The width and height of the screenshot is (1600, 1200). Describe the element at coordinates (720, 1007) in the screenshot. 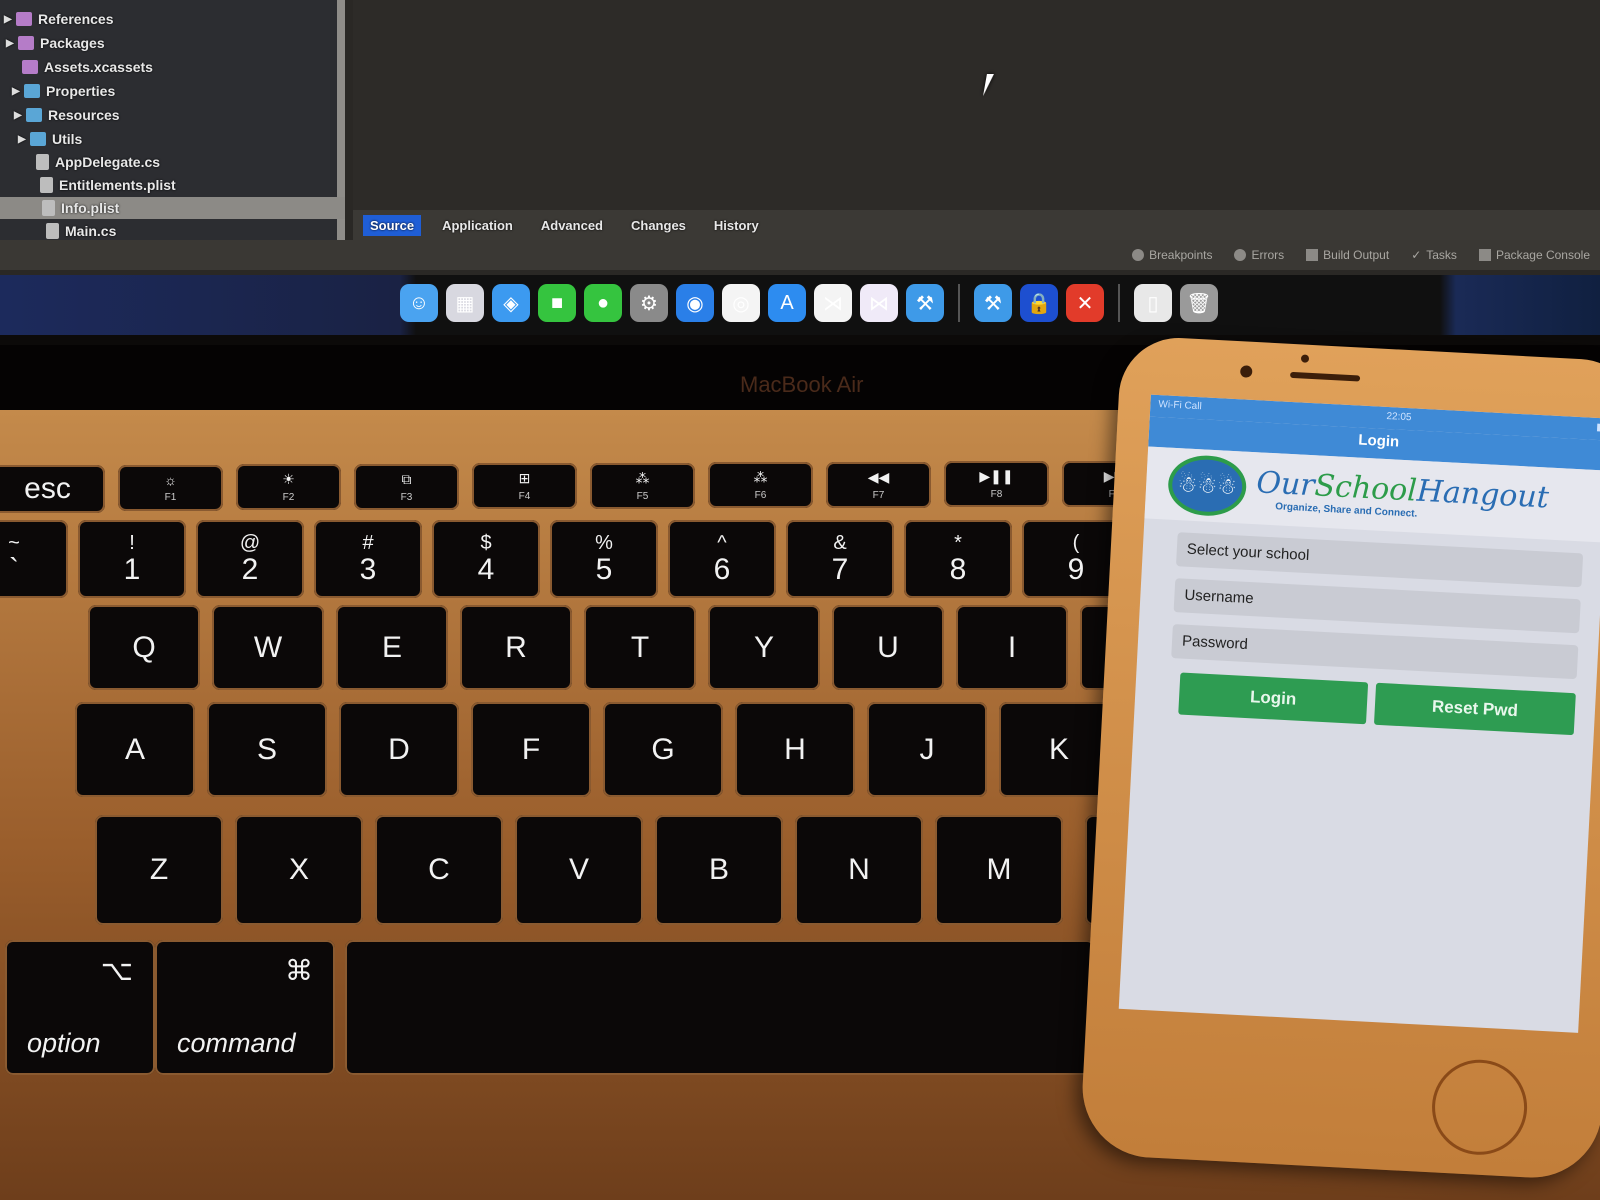

I see `spacebar` at that location.